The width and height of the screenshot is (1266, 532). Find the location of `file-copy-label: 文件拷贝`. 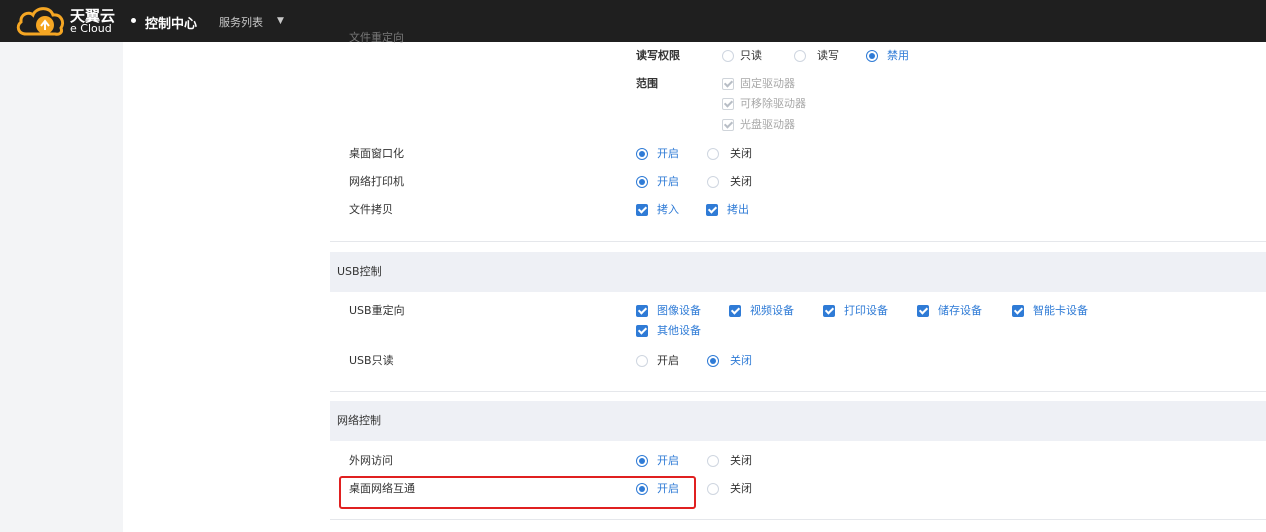

file-copy-label: 文件拷贝 is located at coordinates (371, 209).